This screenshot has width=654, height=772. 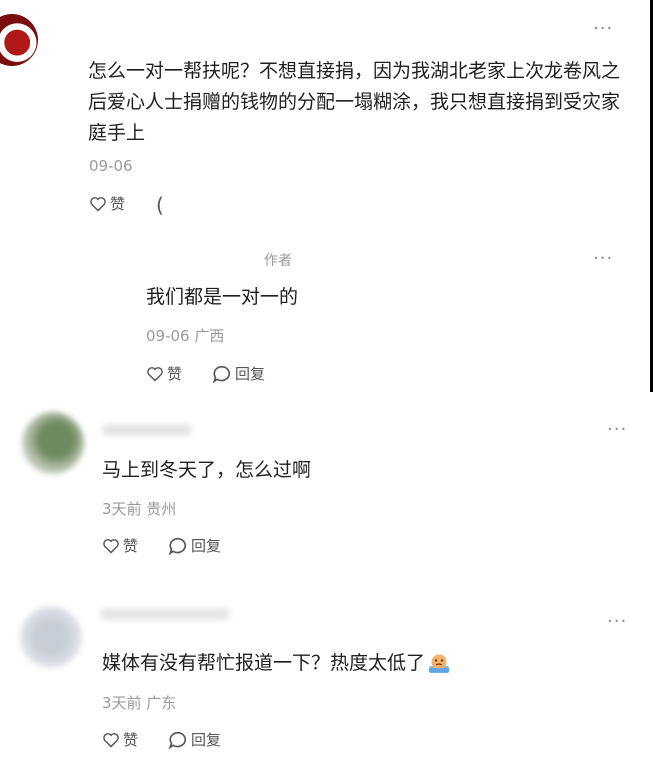 I want to click on reply-time: 09-06 广西, so click(x=185, y=336).